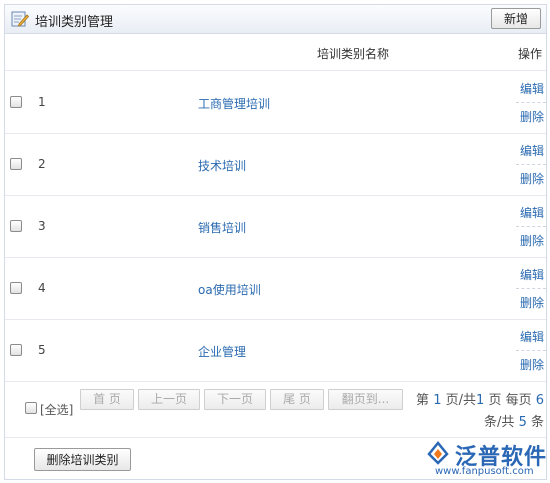 The image size is (550, 483). What do you see at coordinates (275, 165) in the screenshot?
I see `table-row: 2 技术培训 编辑 删除` at bounding box center [275, 165].